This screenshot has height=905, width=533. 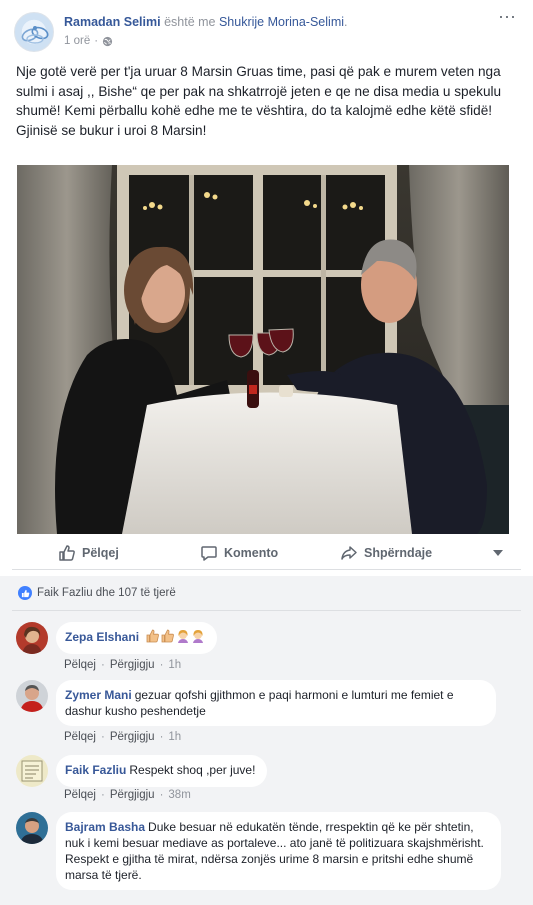 I want to click on post-meta: 1 orë ·, so click(x=88, y=41).